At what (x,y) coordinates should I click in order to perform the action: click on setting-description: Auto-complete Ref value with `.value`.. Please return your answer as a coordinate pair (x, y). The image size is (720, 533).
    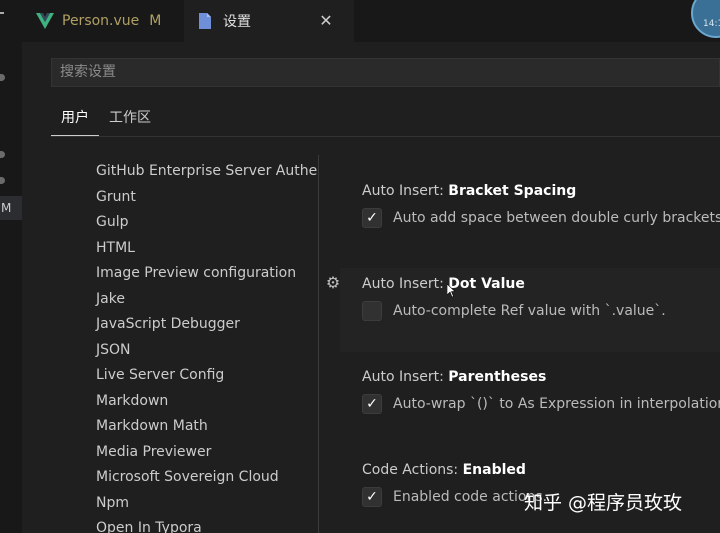
    Looking at the image, I should click on (529, 311).